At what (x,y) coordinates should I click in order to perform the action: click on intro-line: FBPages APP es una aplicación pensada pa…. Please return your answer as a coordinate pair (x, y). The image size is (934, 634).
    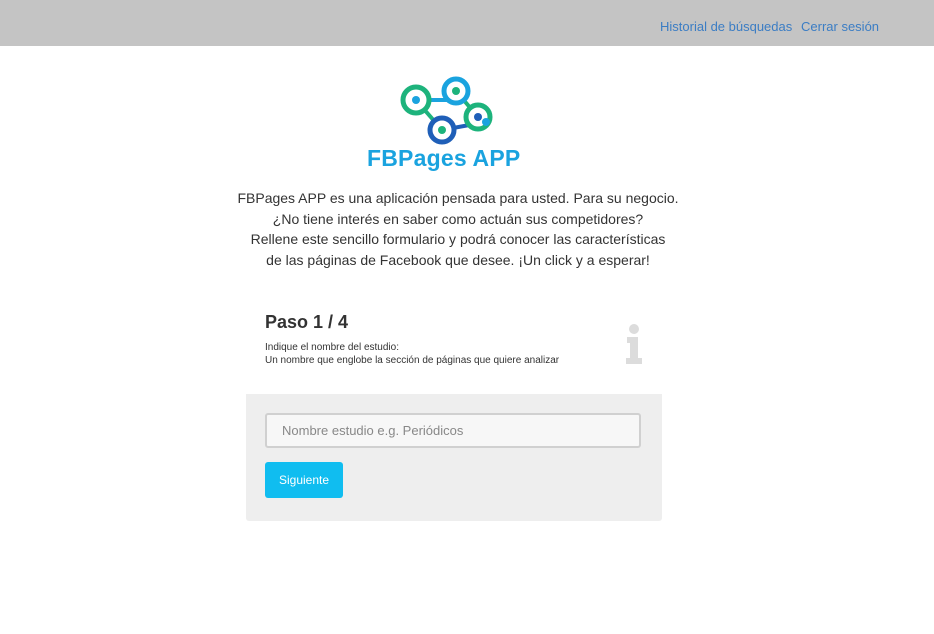
    Looking at the image, I should click on (458, 198).